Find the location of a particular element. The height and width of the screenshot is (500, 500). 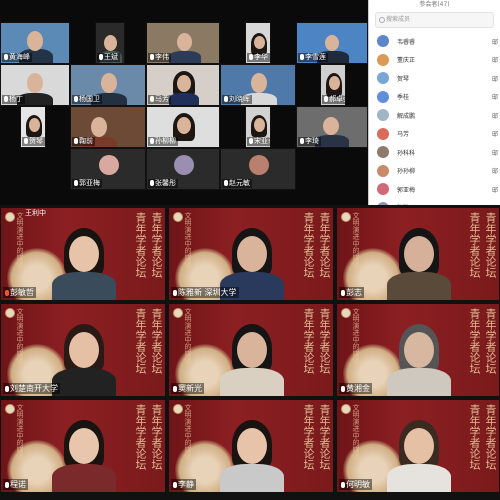

video-tile: 黄海峰 is located at coordinates (35, 43).